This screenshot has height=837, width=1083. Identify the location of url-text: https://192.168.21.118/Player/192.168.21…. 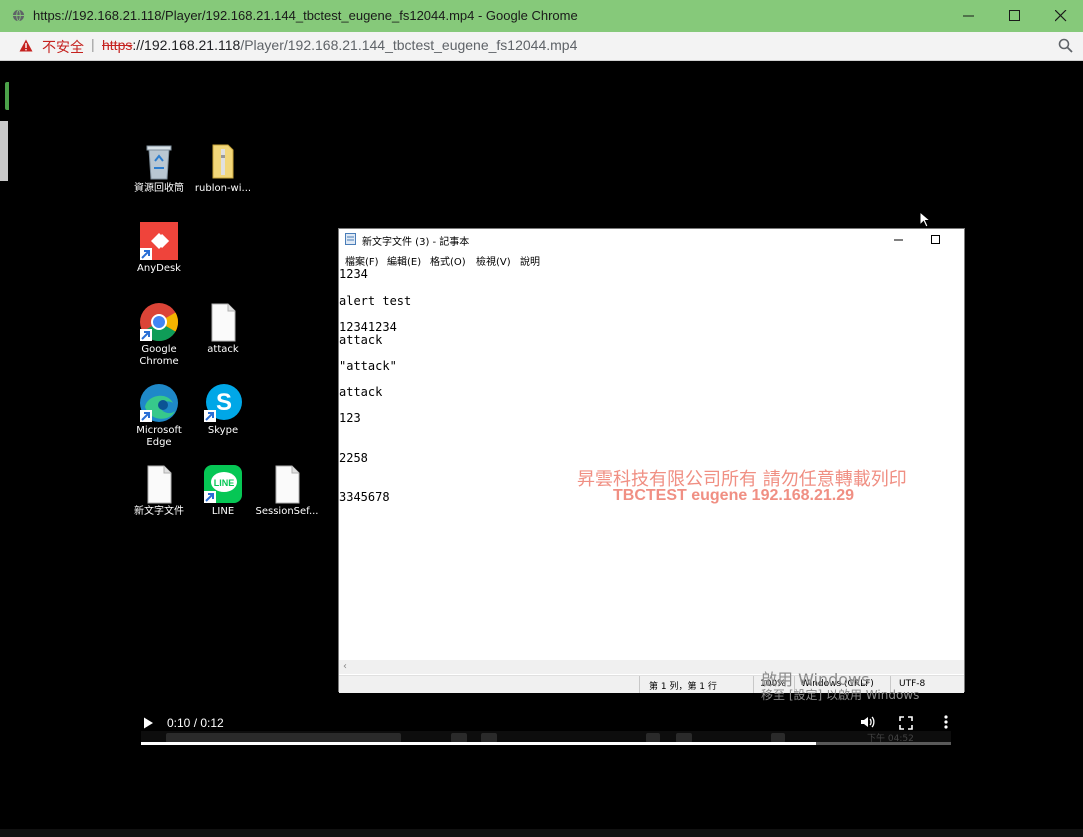
(339, 45).